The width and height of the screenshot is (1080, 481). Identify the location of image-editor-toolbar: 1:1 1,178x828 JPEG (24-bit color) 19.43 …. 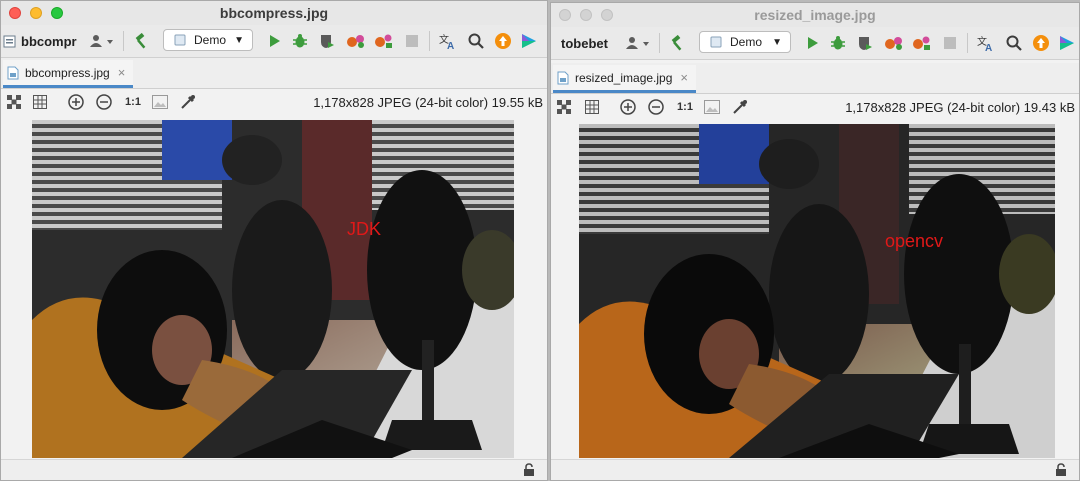
(815, 108).